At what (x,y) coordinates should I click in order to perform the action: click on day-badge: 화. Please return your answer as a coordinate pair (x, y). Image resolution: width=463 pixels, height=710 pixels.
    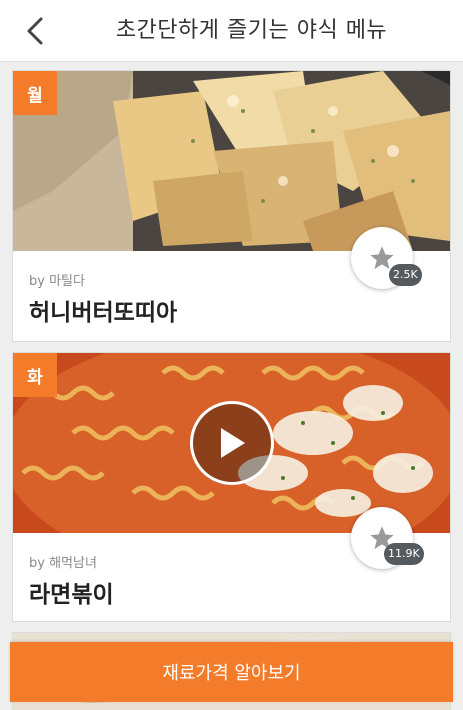
    Looking at the image, I should click on (35, 375).